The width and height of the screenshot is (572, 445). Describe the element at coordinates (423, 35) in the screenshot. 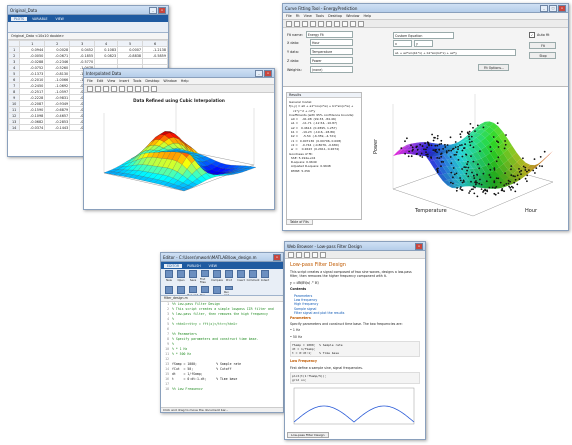

I see `fit-type-select: Custom Equation` at that location.